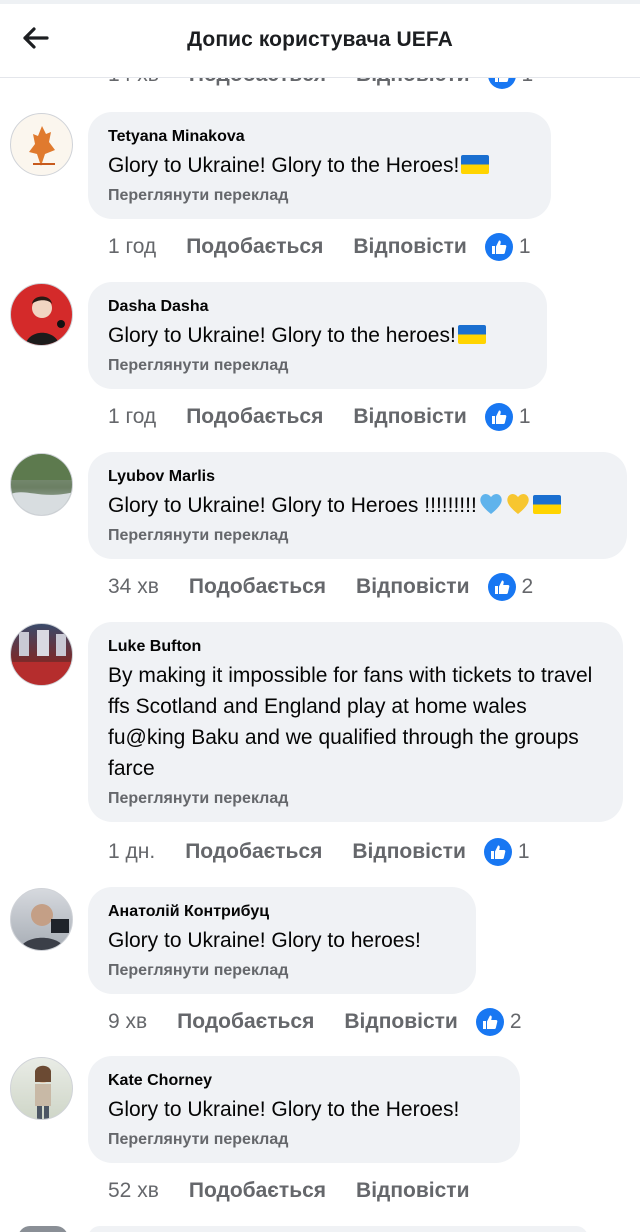 The width and height of the screenshot is (640, 1232). Describe the element at coordinates (338, 1229) in the screenshot. I see `comment-bubble` at that location.